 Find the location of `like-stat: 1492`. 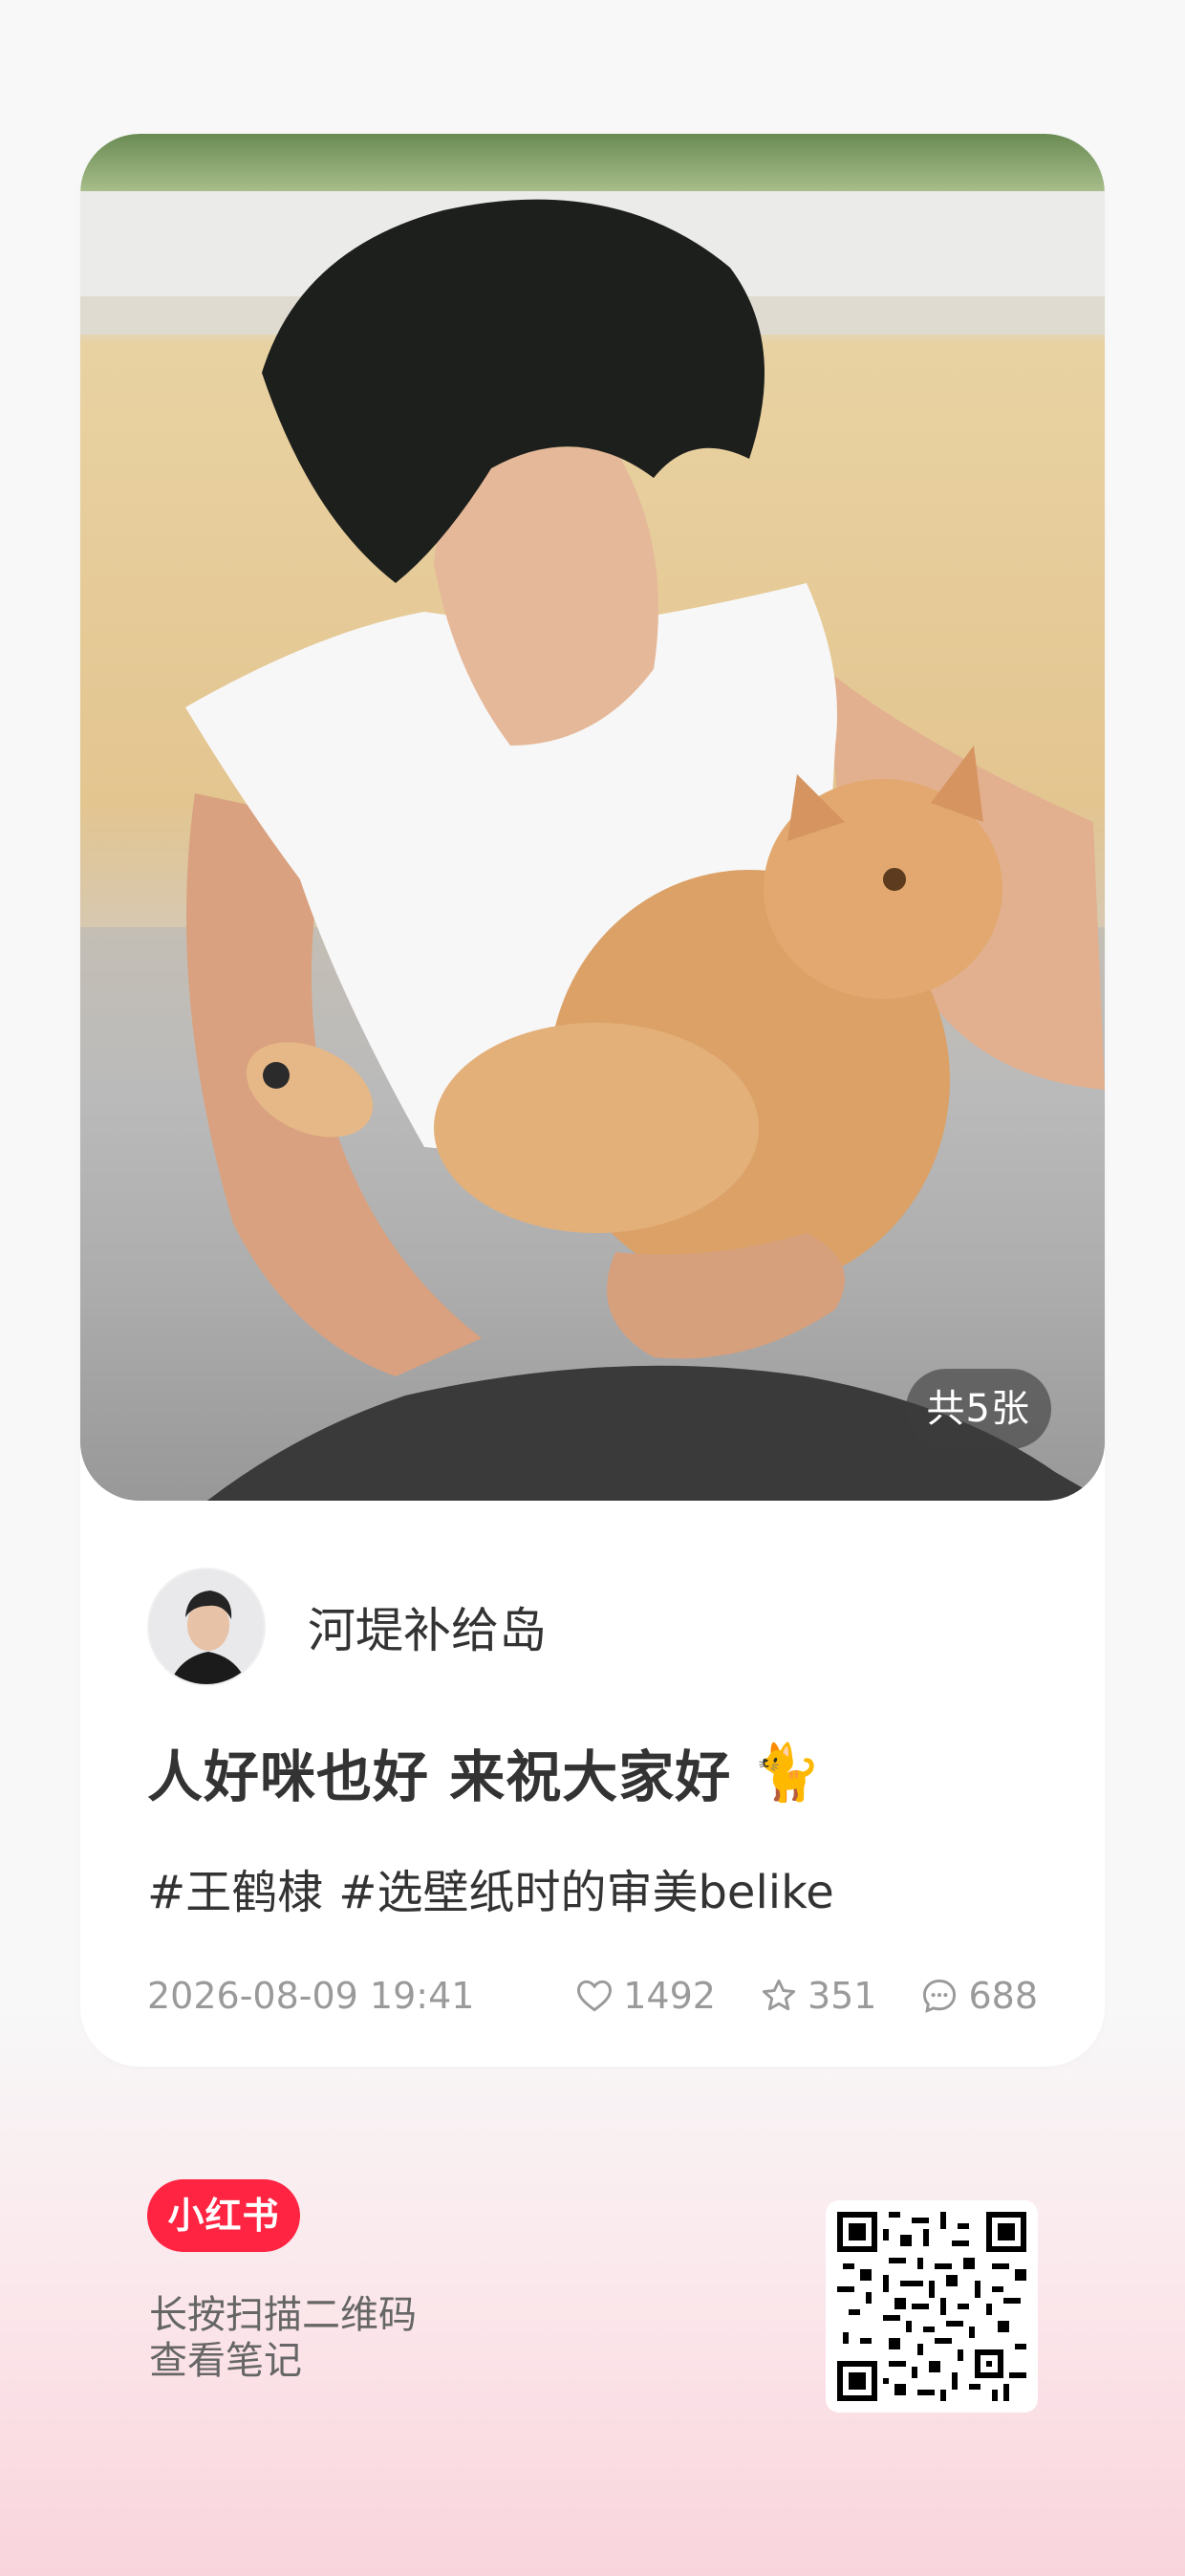

like-stat: 1492 is located at coordinates (645, 1996).